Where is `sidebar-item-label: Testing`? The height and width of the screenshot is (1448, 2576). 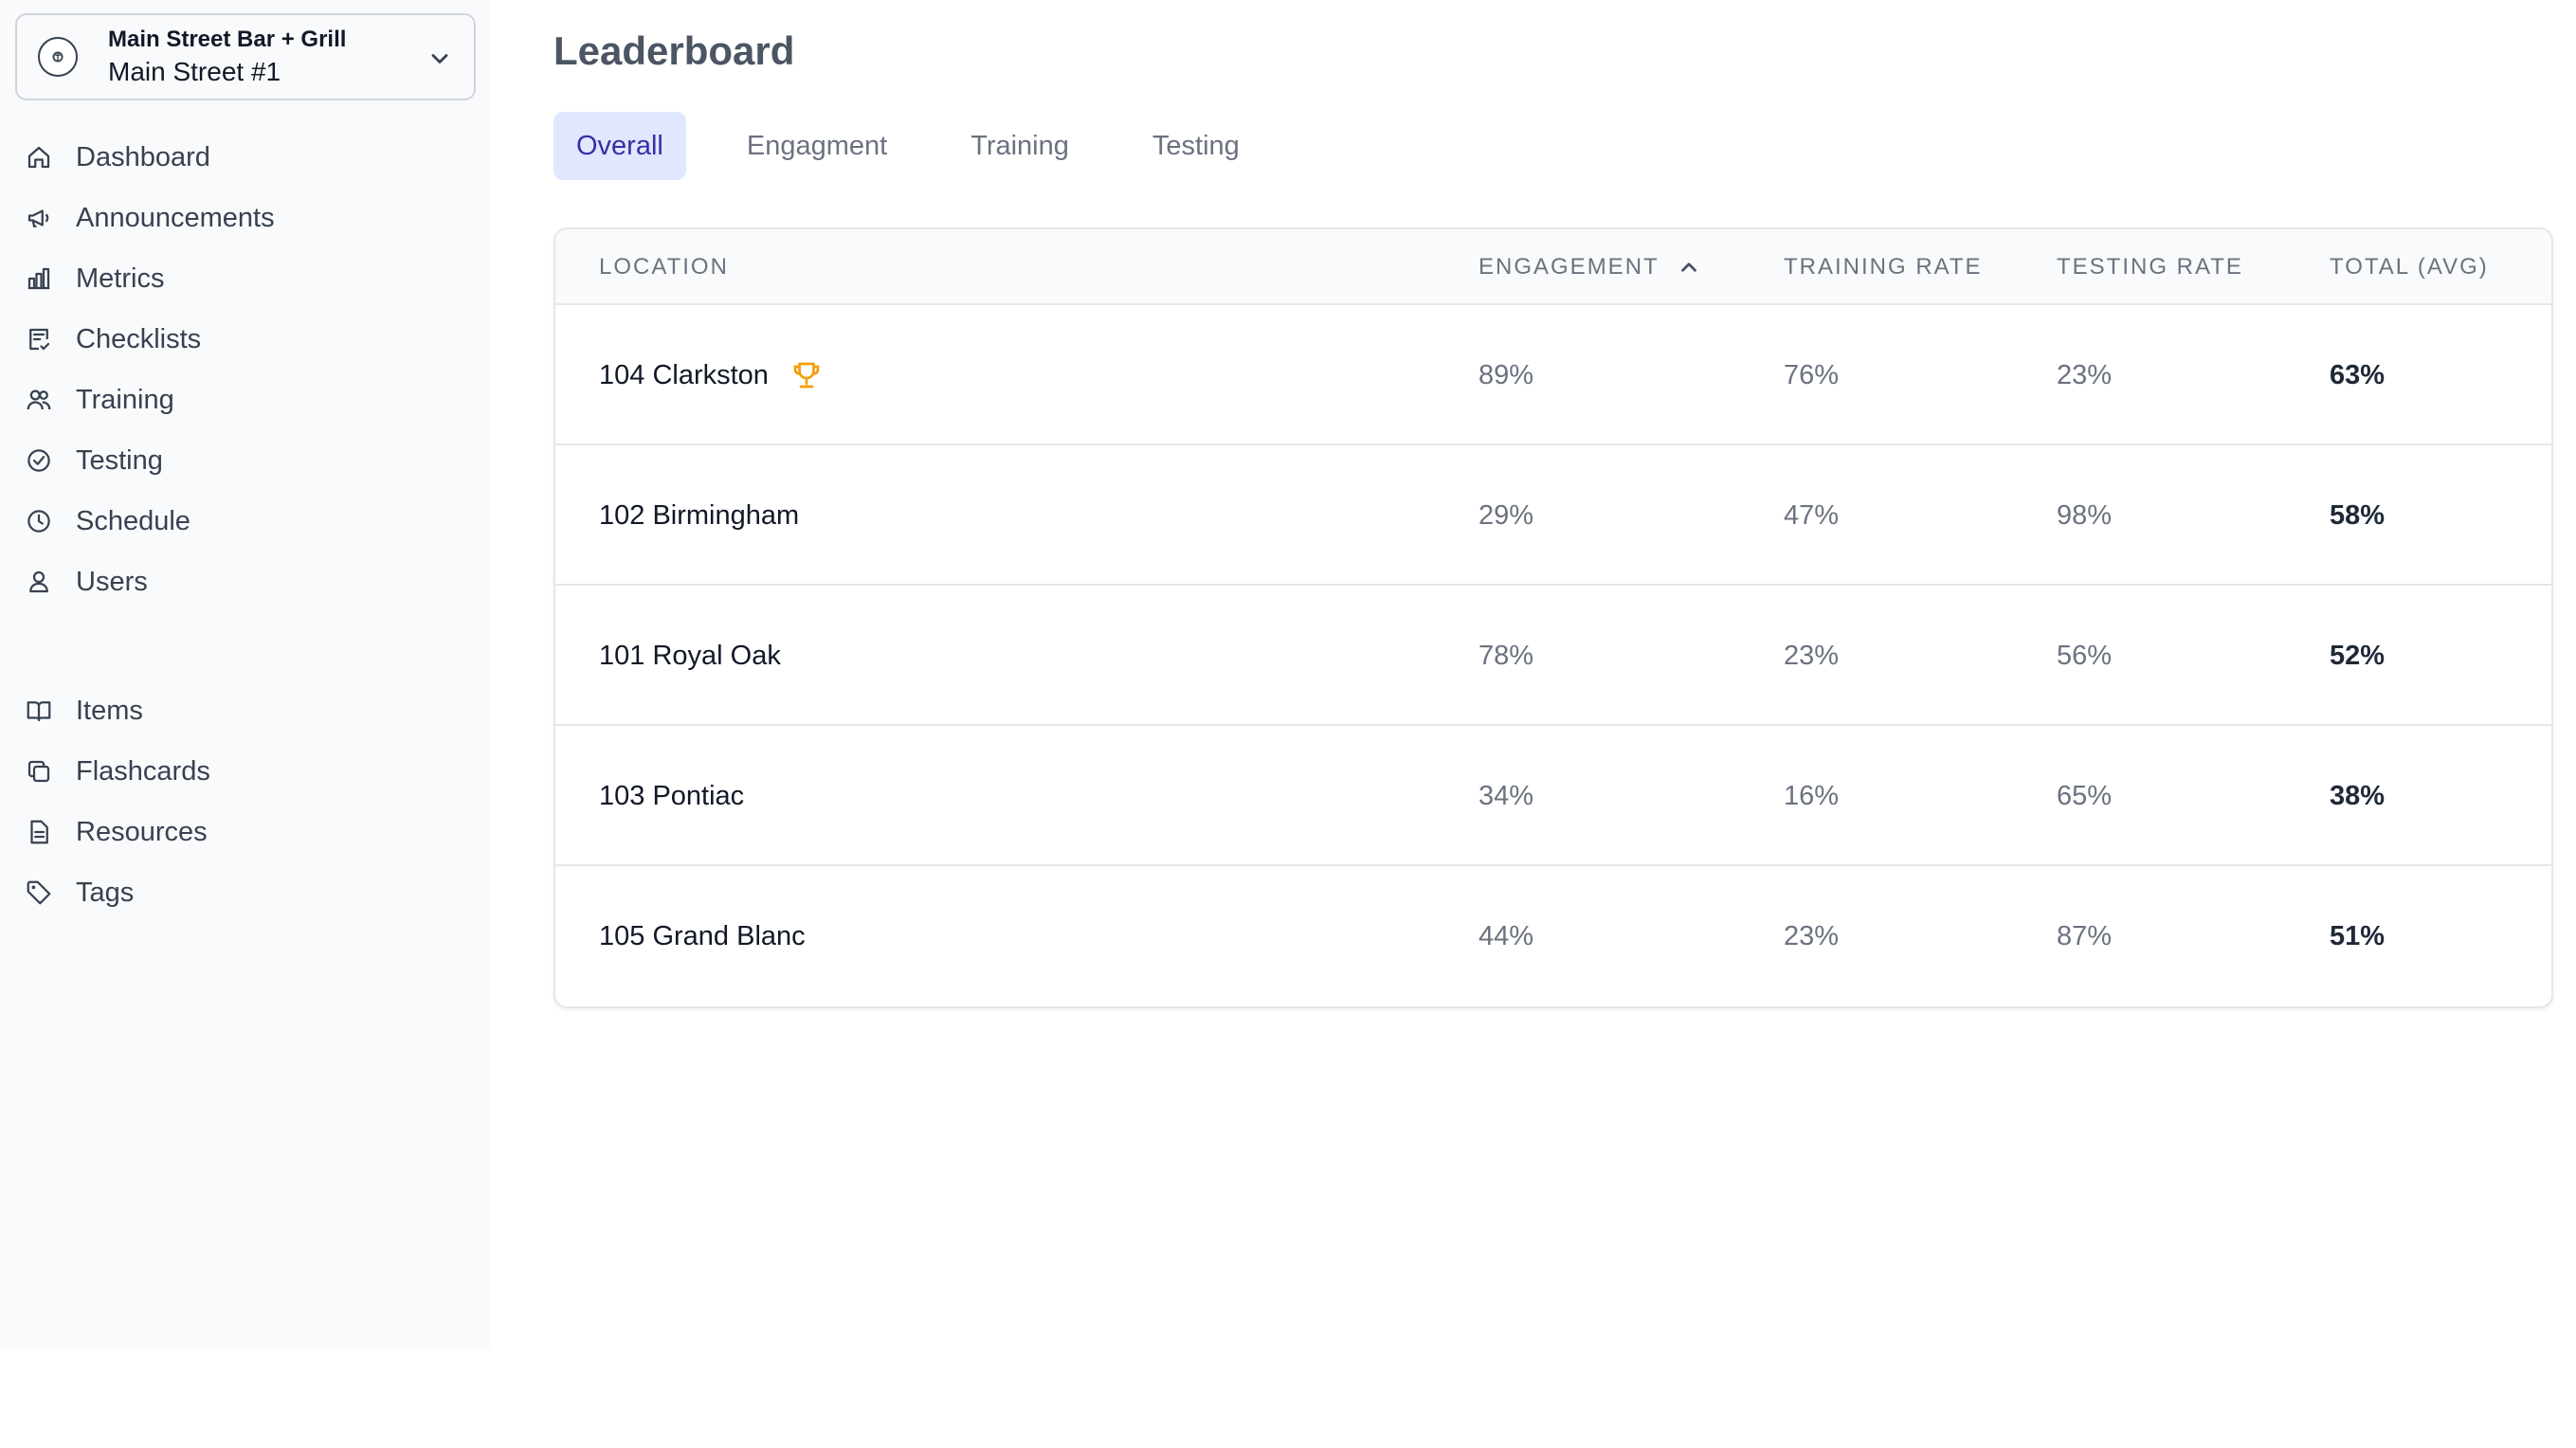 sidebar-item-label: Testing is located at coordinates (119, 461).